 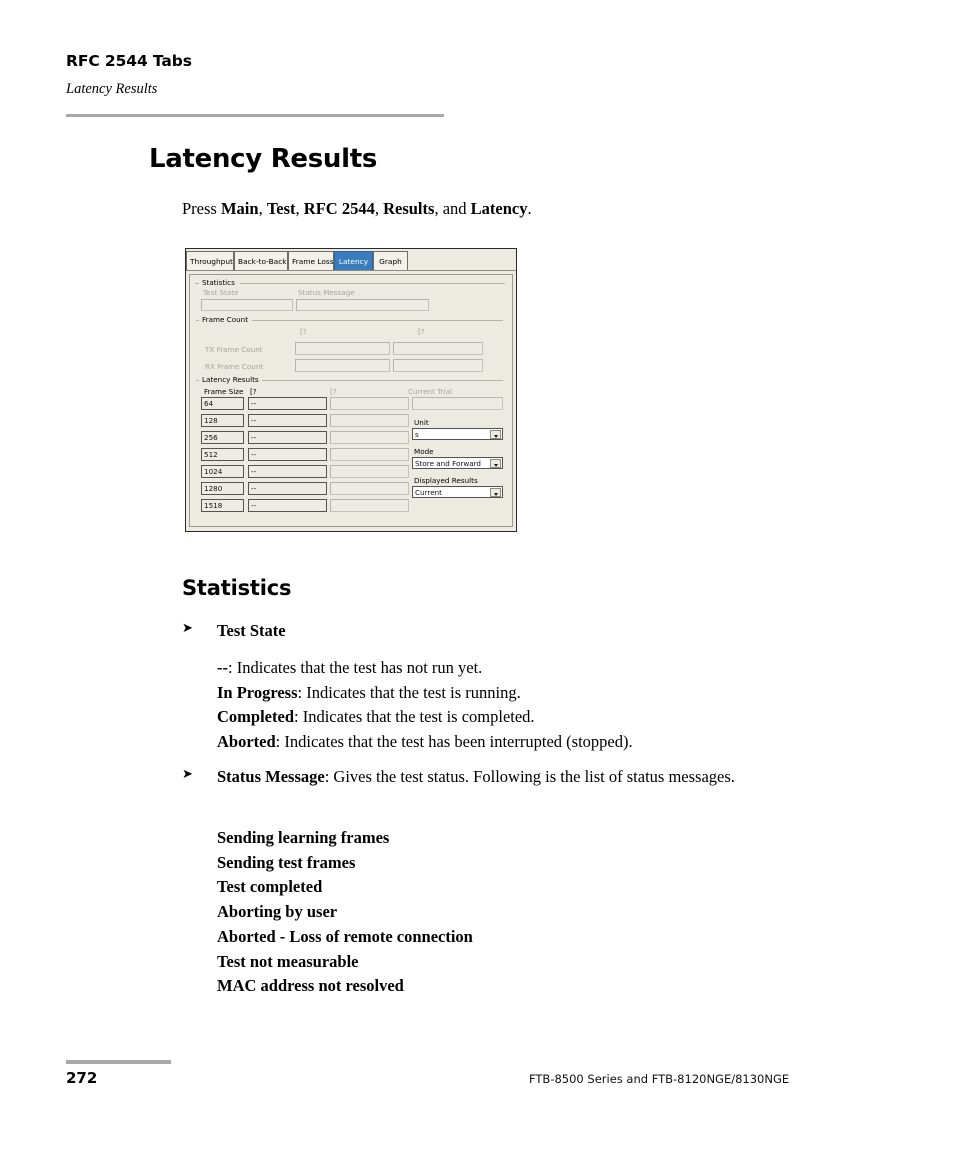 I want to click on definition-text: : Indicates that the test is running., so click(x=409, y=692).